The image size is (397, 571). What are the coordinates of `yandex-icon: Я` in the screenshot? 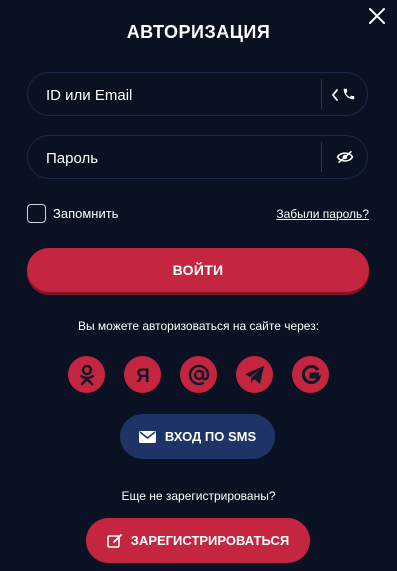 It's located at (143, 375).